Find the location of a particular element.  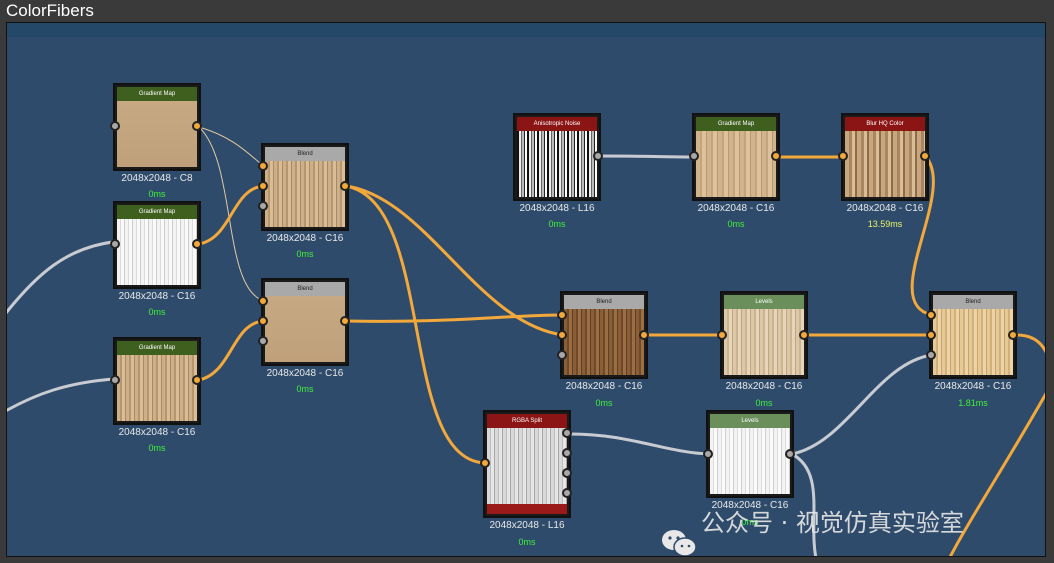

blend-node-4: Blend is located at coordinates (973, 335).